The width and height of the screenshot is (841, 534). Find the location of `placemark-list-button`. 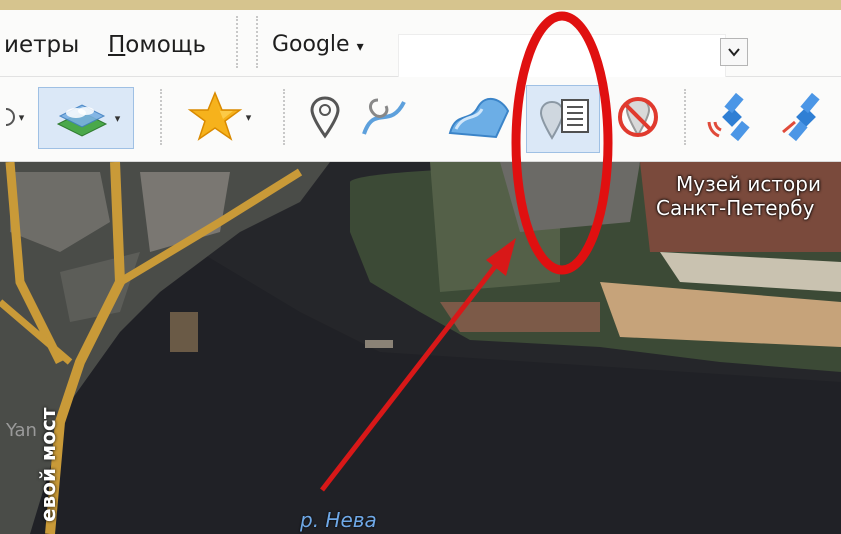

placemark-list-button is located at coordinates (563, 119).